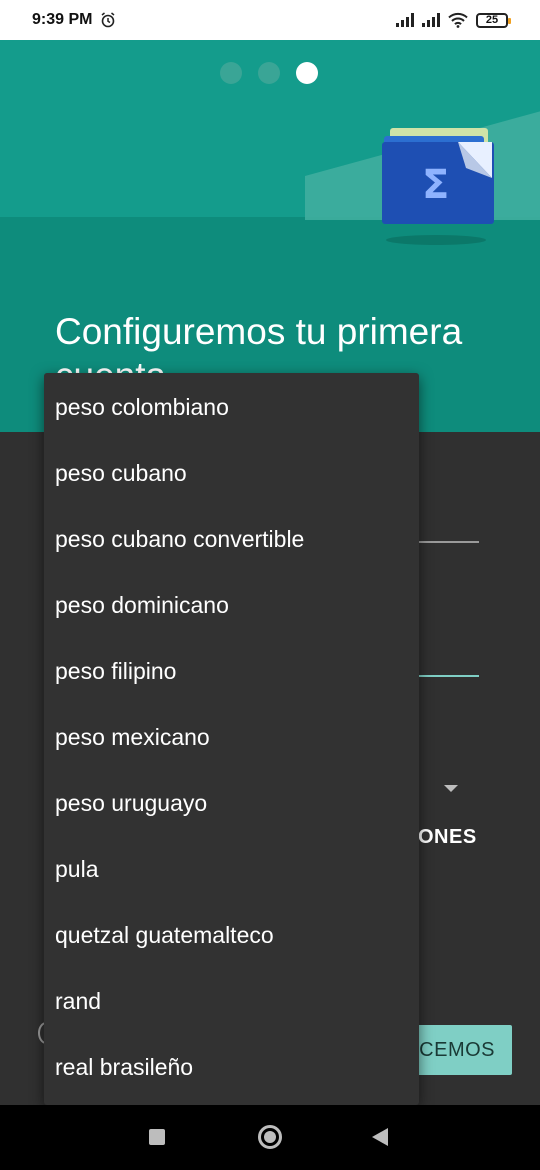 This screenshot has width=540, height=1170. What do you see at coordinates (231, 539) in the screenshot?
I see `list-item: peso cubano convertible` at bounding box center [231, 539].